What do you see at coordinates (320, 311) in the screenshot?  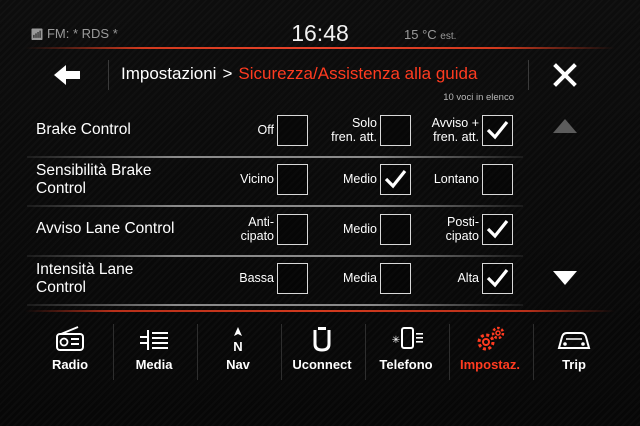 I see `nav-divider` at bounding box center [320, 311].